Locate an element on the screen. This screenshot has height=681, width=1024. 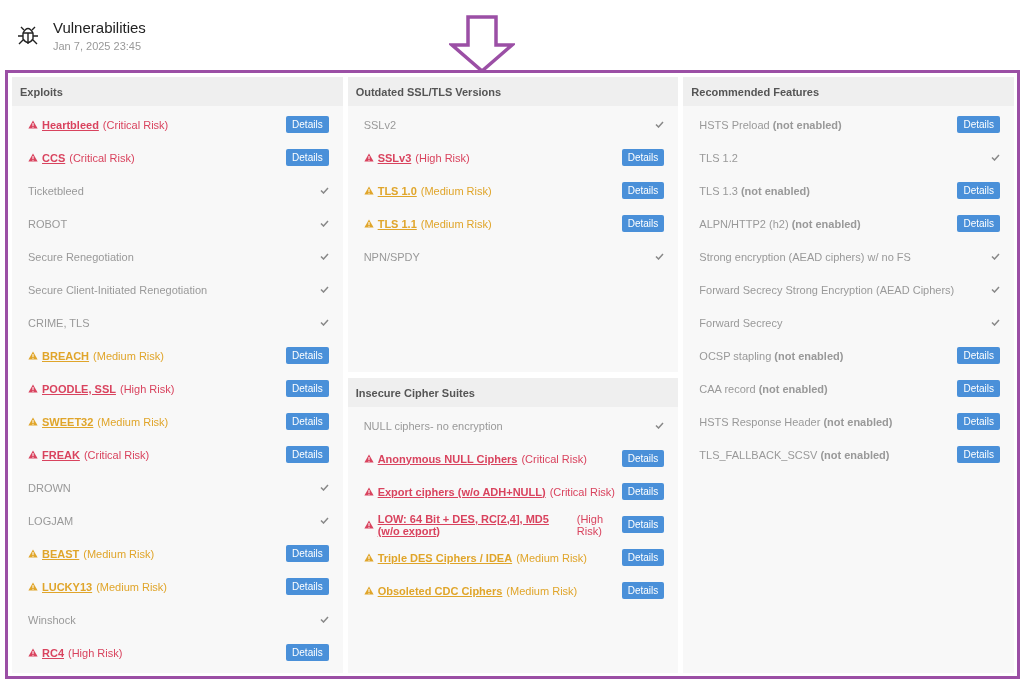
item-label: NPN/SPDY is located at coordinates (391, 256).